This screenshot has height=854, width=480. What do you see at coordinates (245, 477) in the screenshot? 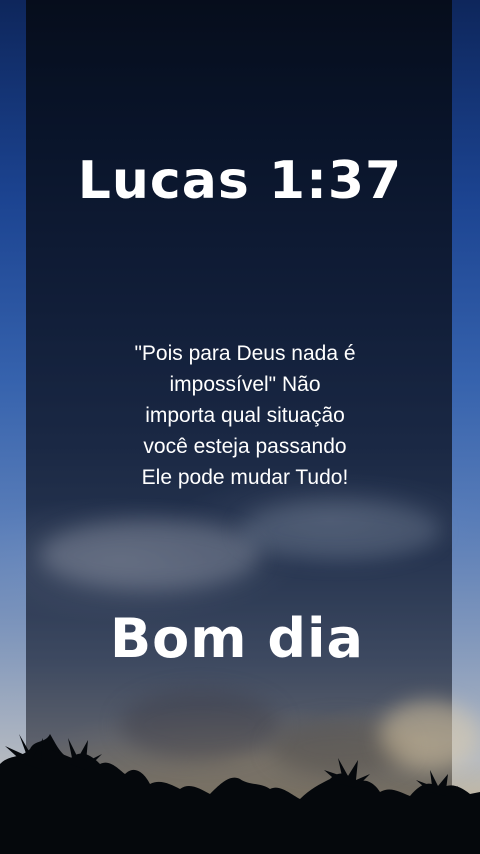
I see `quote-line: Ele pode mudar Tudo!` at bounding box center [245, 477].